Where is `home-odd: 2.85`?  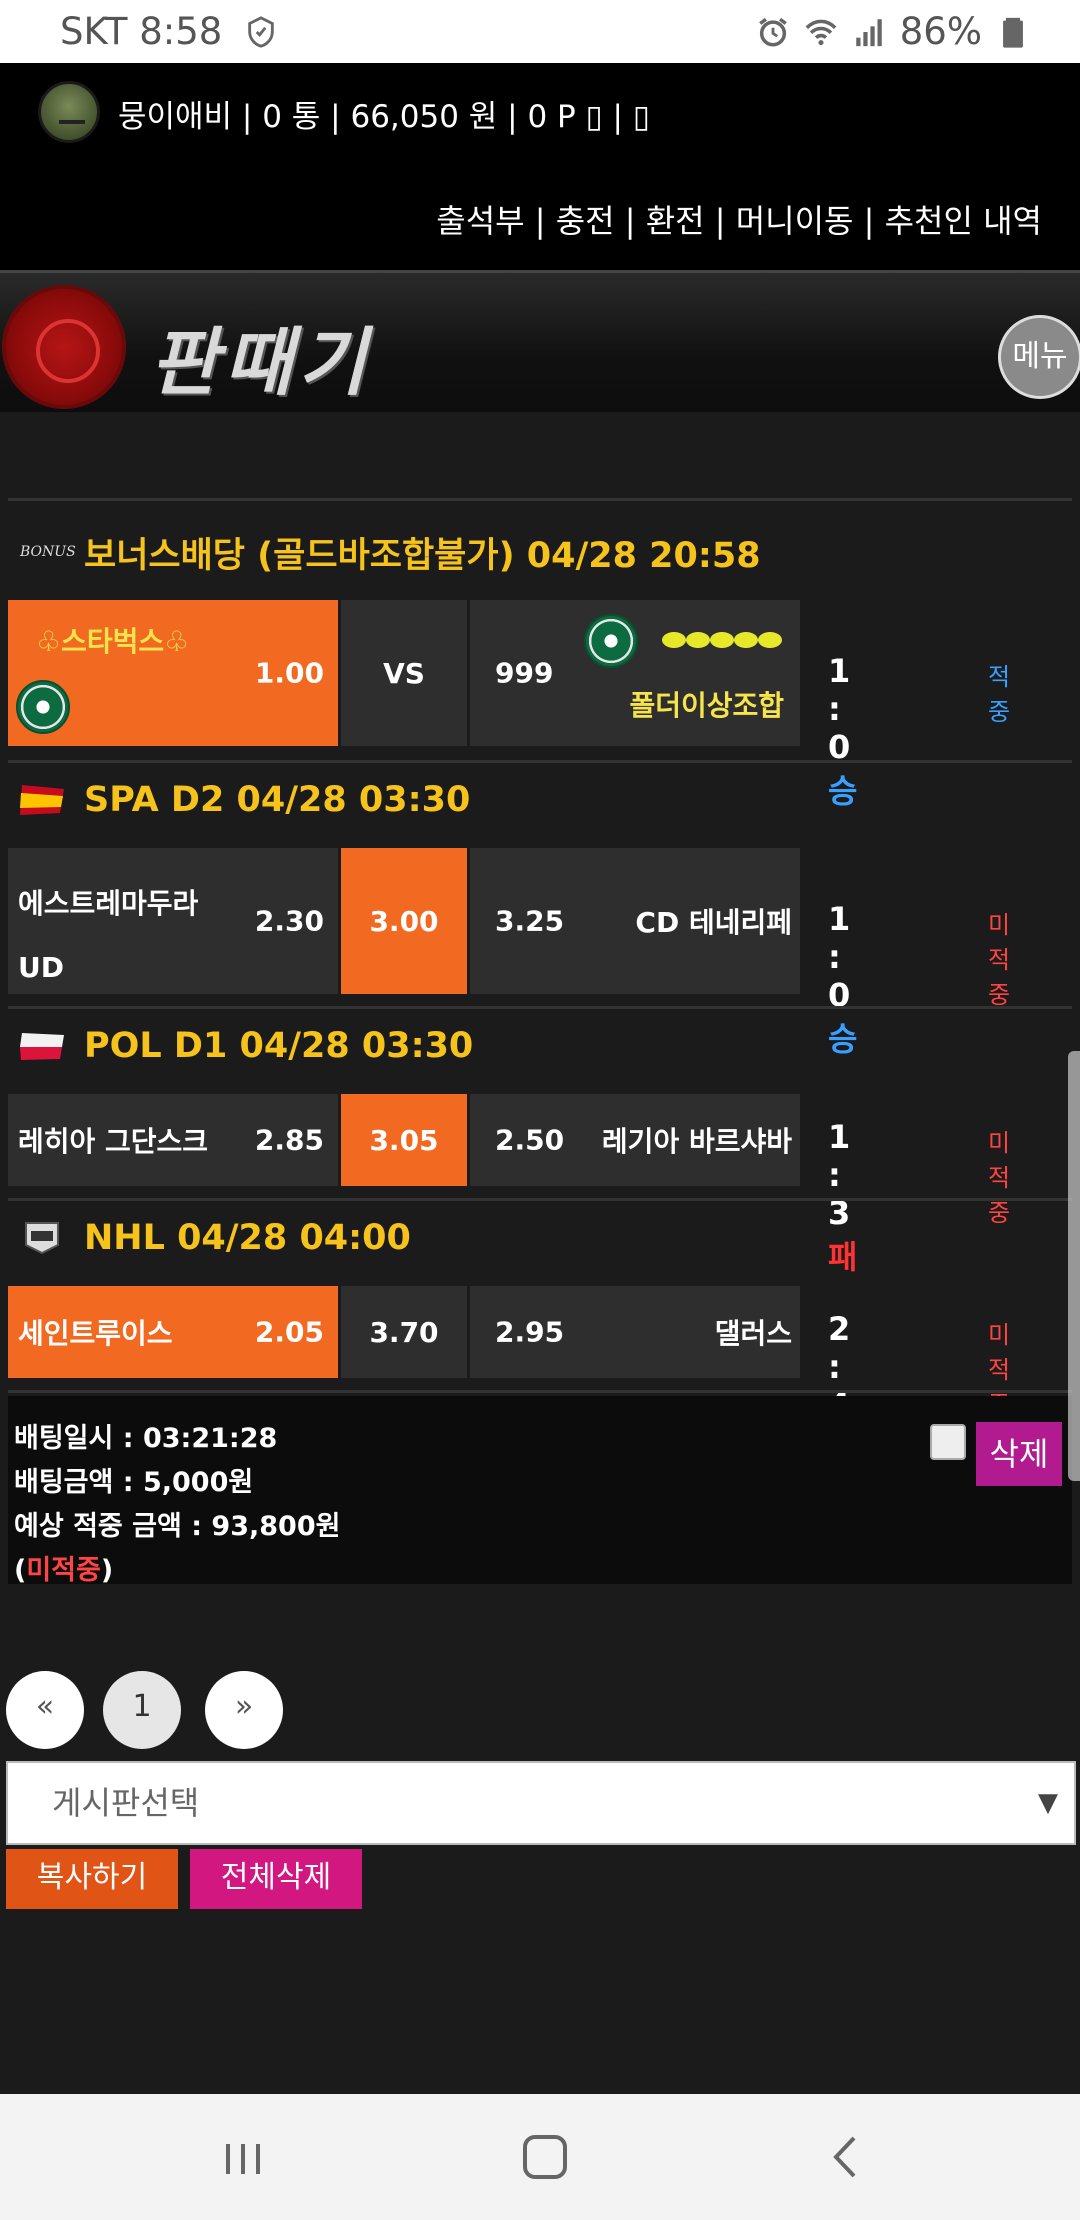
home-odd: 2.85 is located at coordinates (289, 1140).